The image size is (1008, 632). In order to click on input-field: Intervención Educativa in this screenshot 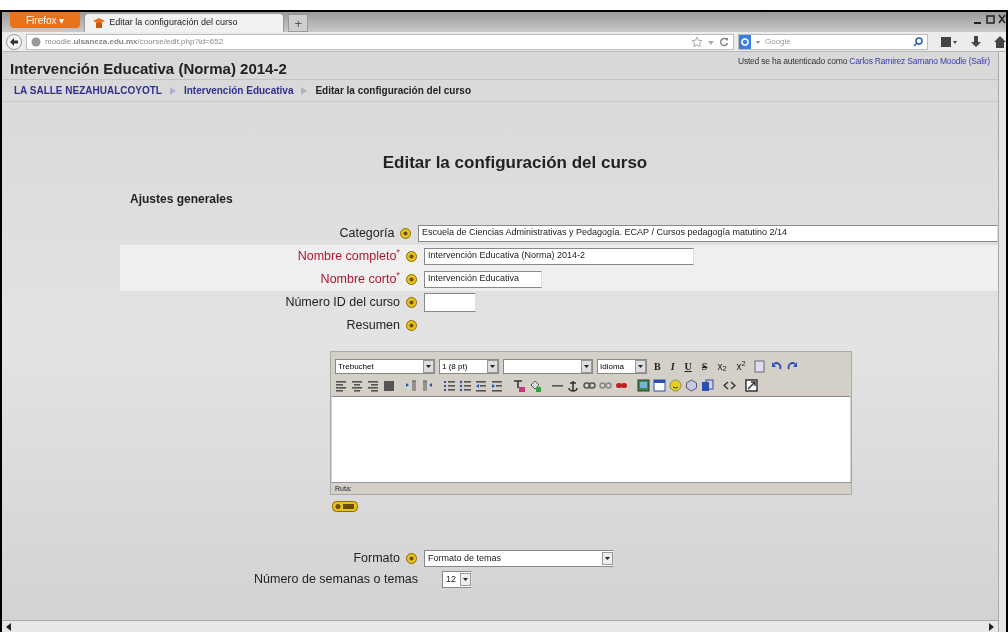, I will do `click(483, 279)`.